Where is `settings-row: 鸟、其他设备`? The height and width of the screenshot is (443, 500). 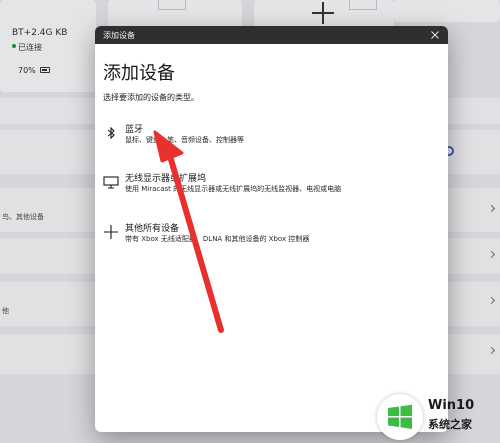 settings-row: 鸟、其他设备 is located at coordinates (48, 210).